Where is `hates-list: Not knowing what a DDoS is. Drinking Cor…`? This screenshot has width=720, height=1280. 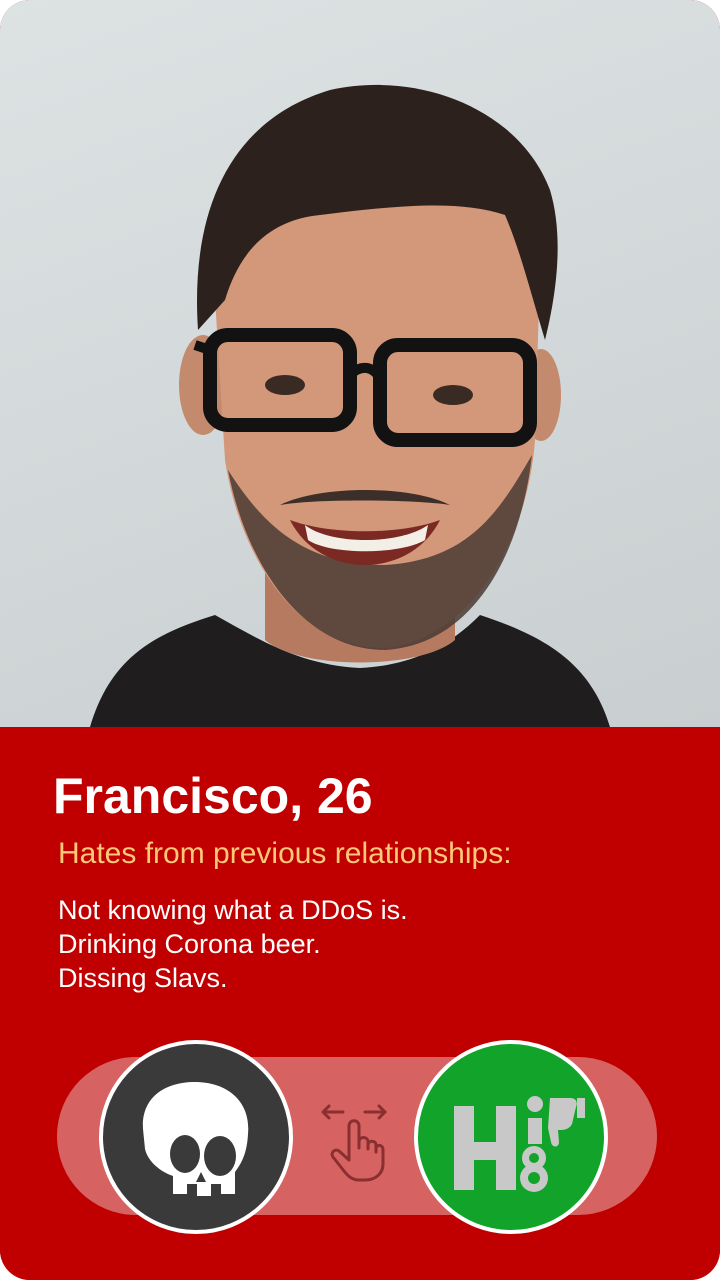 hates-list: Not knowing what a DDoS is. Drinking Cor… is located at coordinates (233, 944).